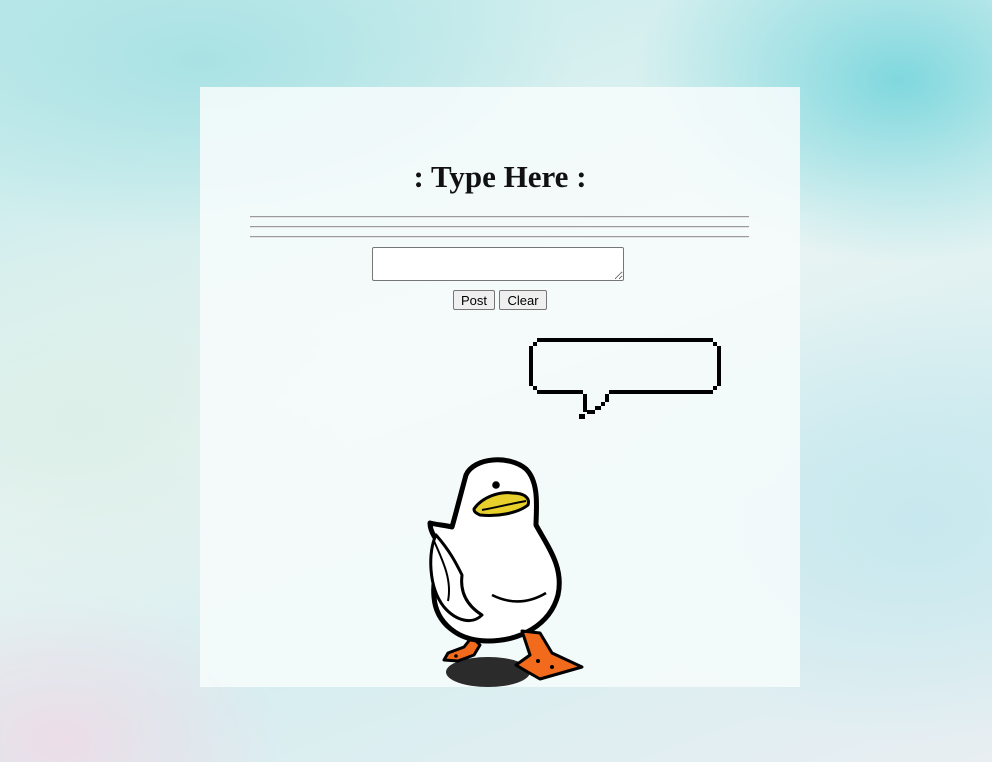  What do you see at coordinates (624, 360) in the screenshot?
I see `speech-bubble-text` at bounding box center [624, 360].